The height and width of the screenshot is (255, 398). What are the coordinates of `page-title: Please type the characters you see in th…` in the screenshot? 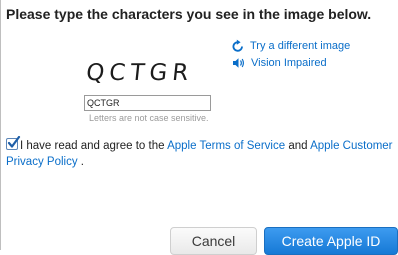 It's located at (189, 14).